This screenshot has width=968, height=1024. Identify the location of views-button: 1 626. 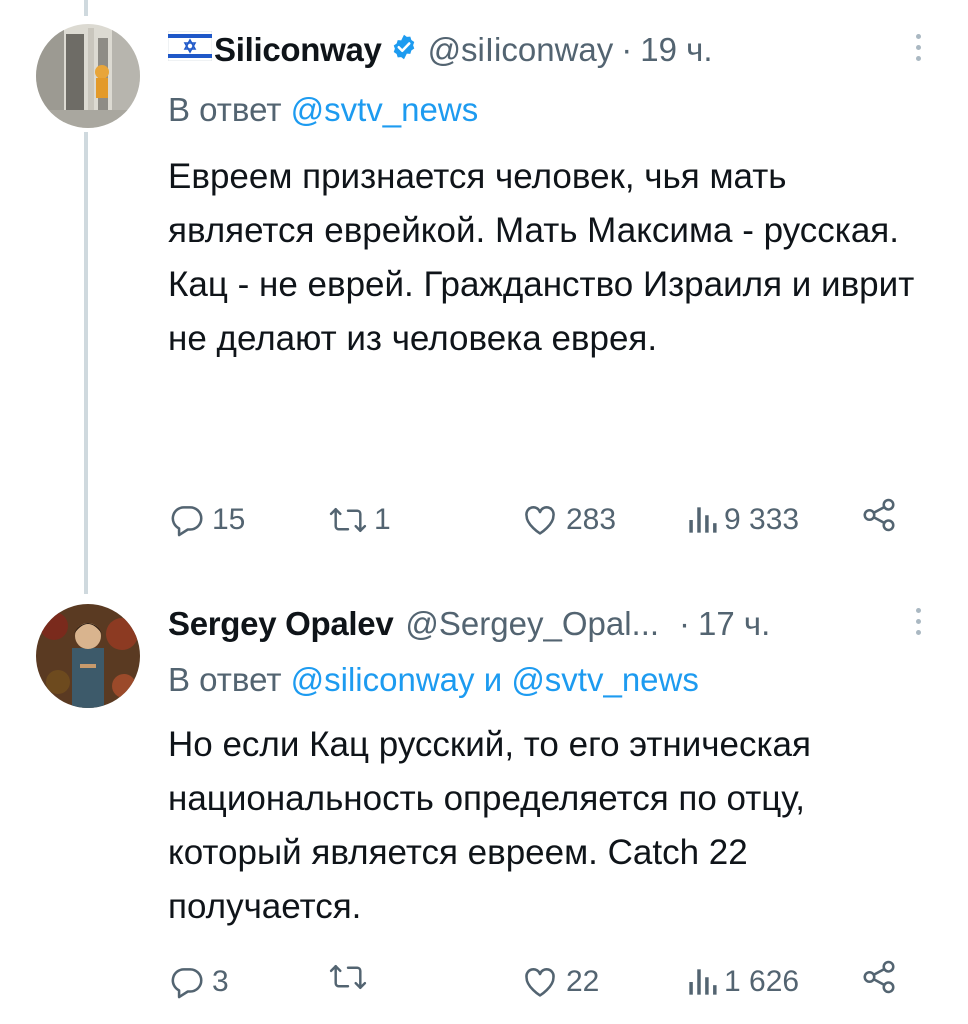
(742, 982).